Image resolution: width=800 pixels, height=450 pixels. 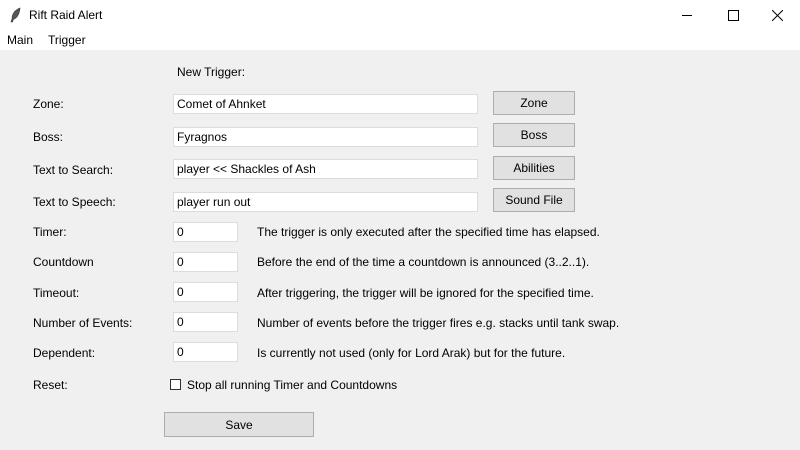 What do you see at coordinates (534, 200) in the screenshot?
I see `sound-file-button: Sound File` at bounding box center [534, 200].